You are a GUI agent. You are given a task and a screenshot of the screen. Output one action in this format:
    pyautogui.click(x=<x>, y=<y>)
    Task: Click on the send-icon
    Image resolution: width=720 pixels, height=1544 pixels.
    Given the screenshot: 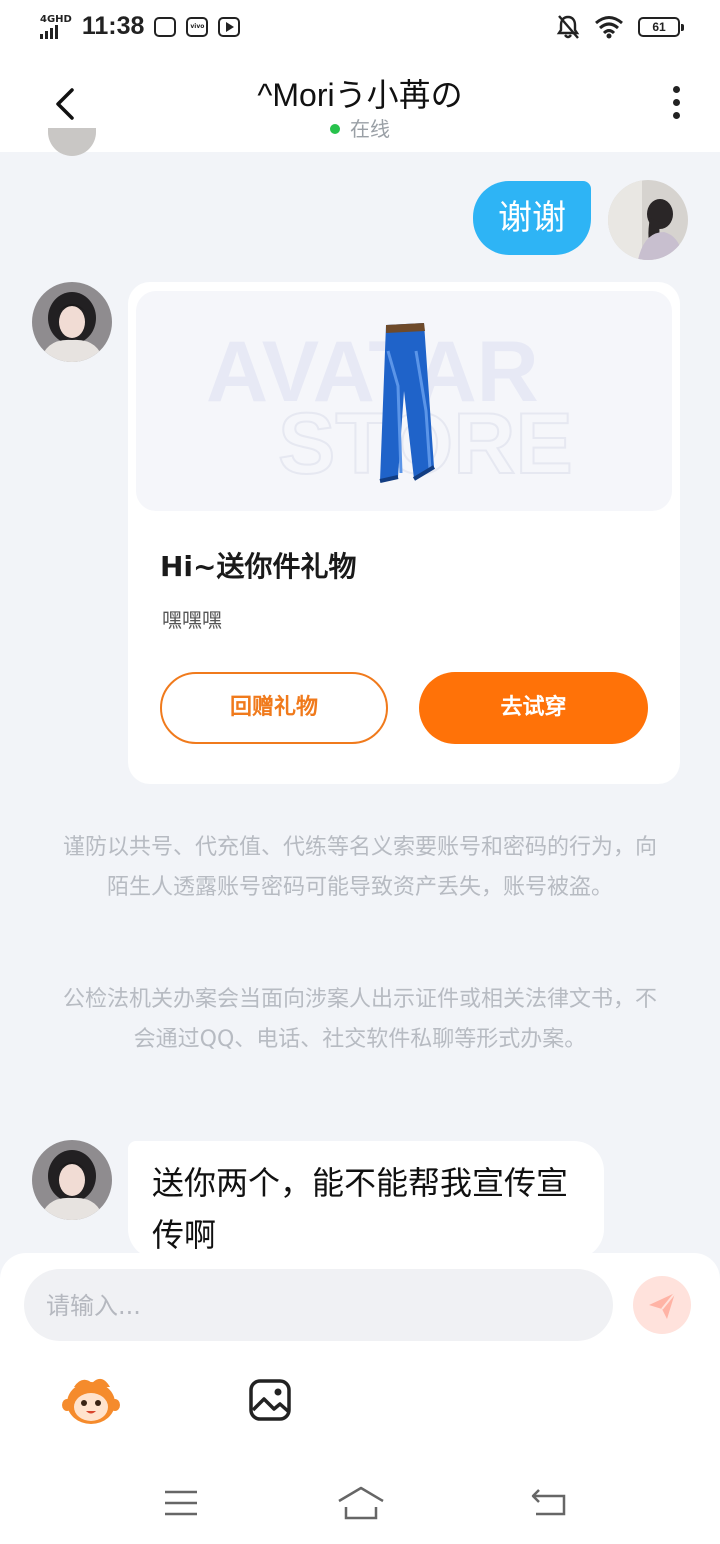 What is the action you would take?
    pyautogui.click(x=662, y=1305)
    